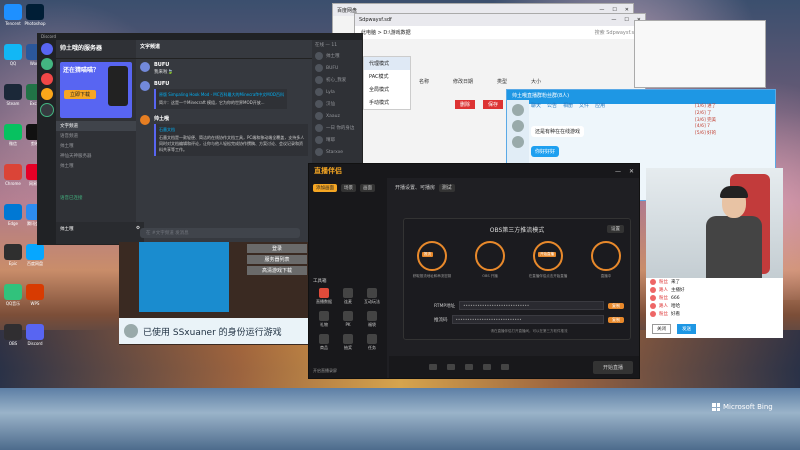  What do you see at coordinates (35, 15) in the screenshot?
I see `desktop-app-icon: Photoshop` at bounding box center [35, 15].